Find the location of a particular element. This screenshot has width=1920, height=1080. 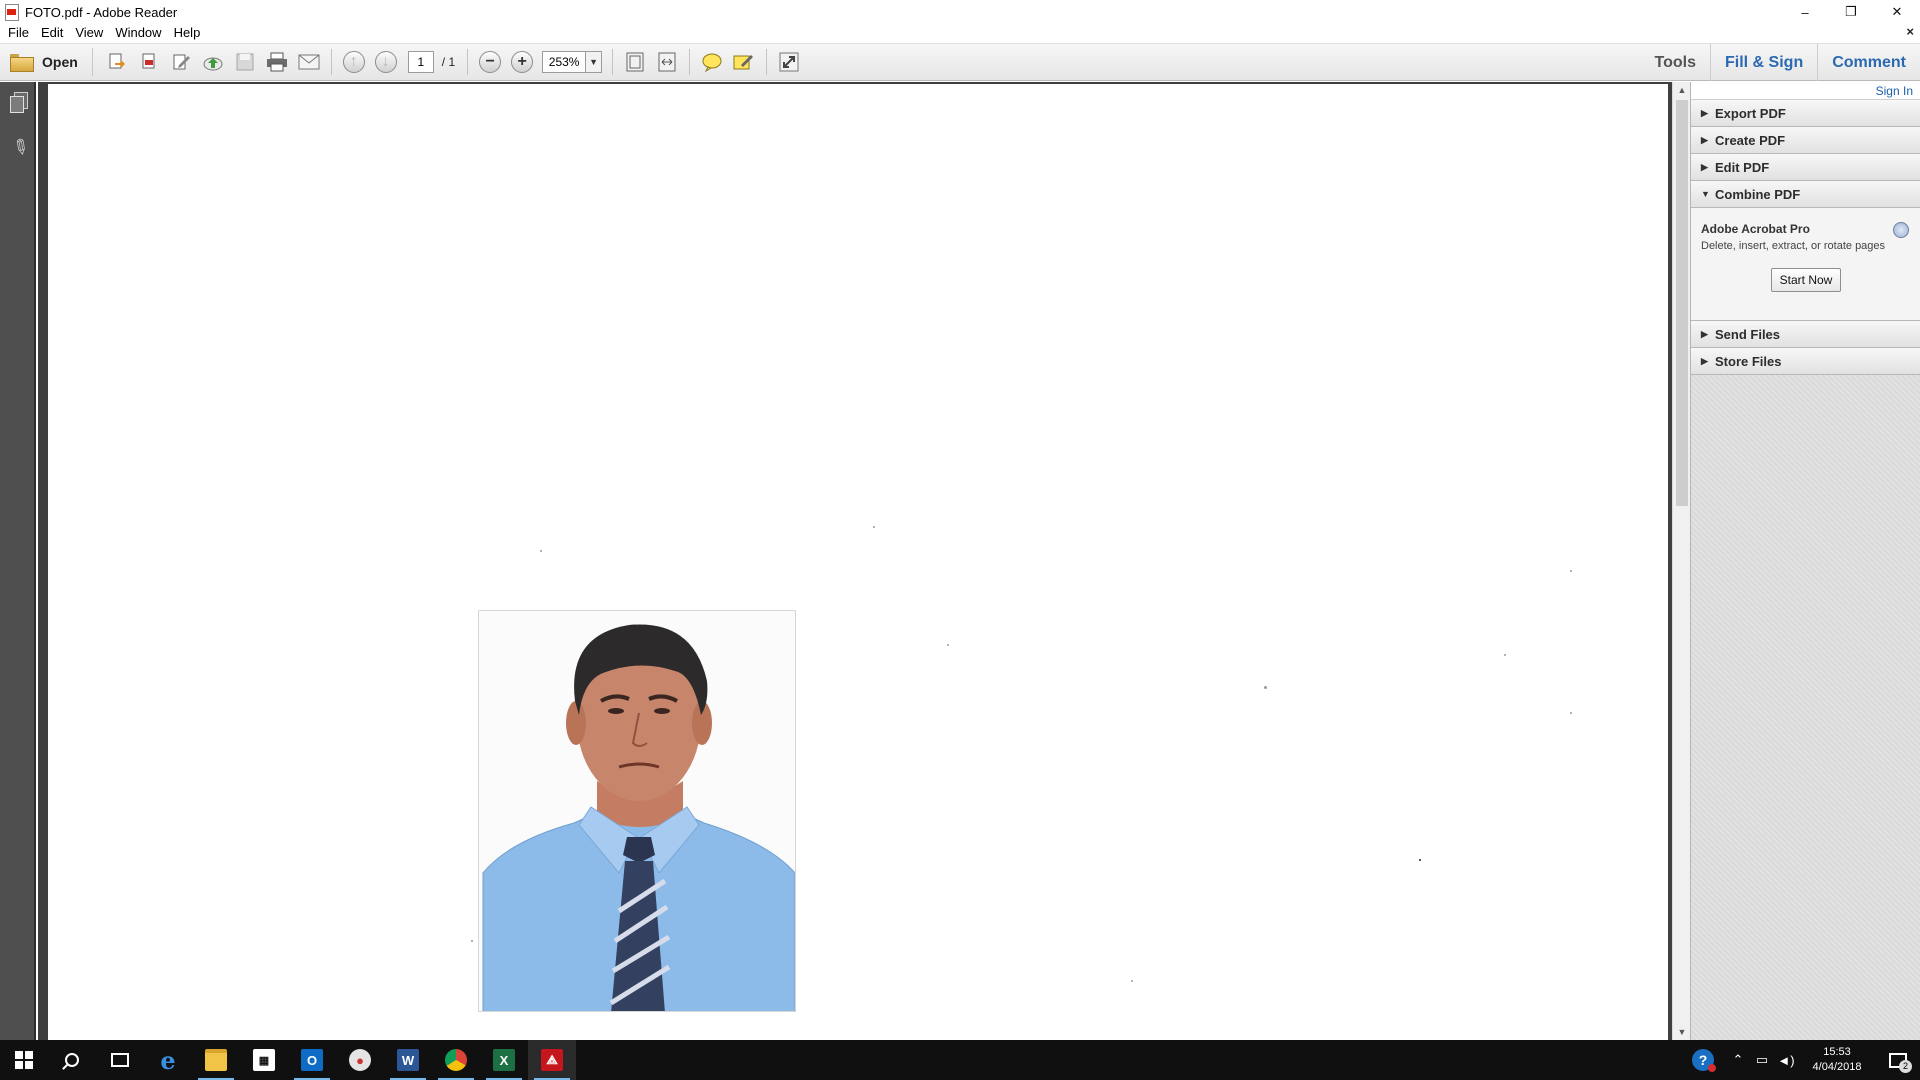

menu-help: Help is located at coordinates (187, 33).